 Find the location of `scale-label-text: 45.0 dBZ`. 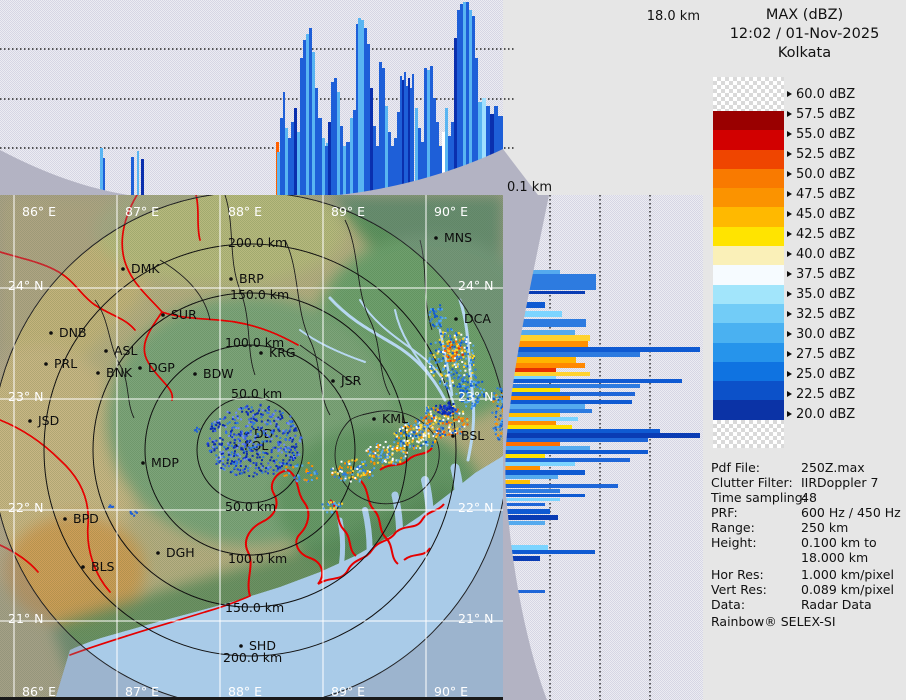

scale-label-text: 45.0 dBZ is located at coordinates (826, 214).